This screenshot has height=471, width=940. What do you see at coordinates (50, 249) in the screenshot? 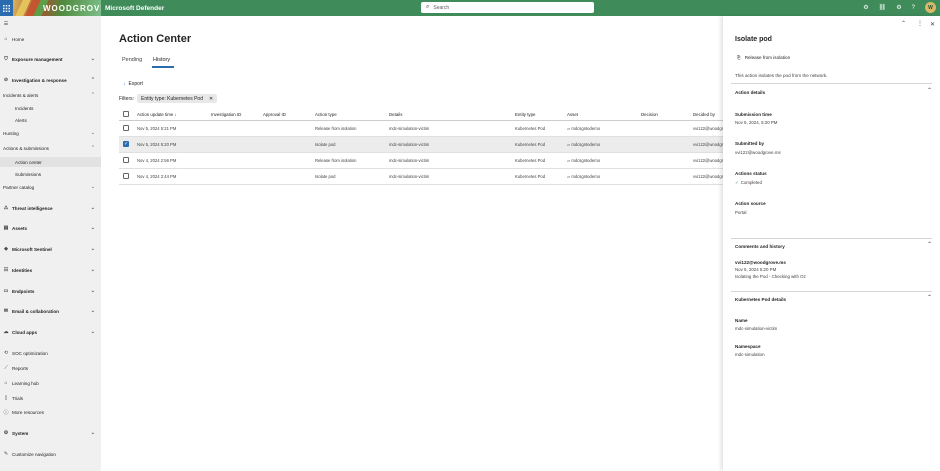
I see `nav-item-microsoft-sentinel: ◈ Microsoft Sentinel ⌄` at bounding box center [50, 249].